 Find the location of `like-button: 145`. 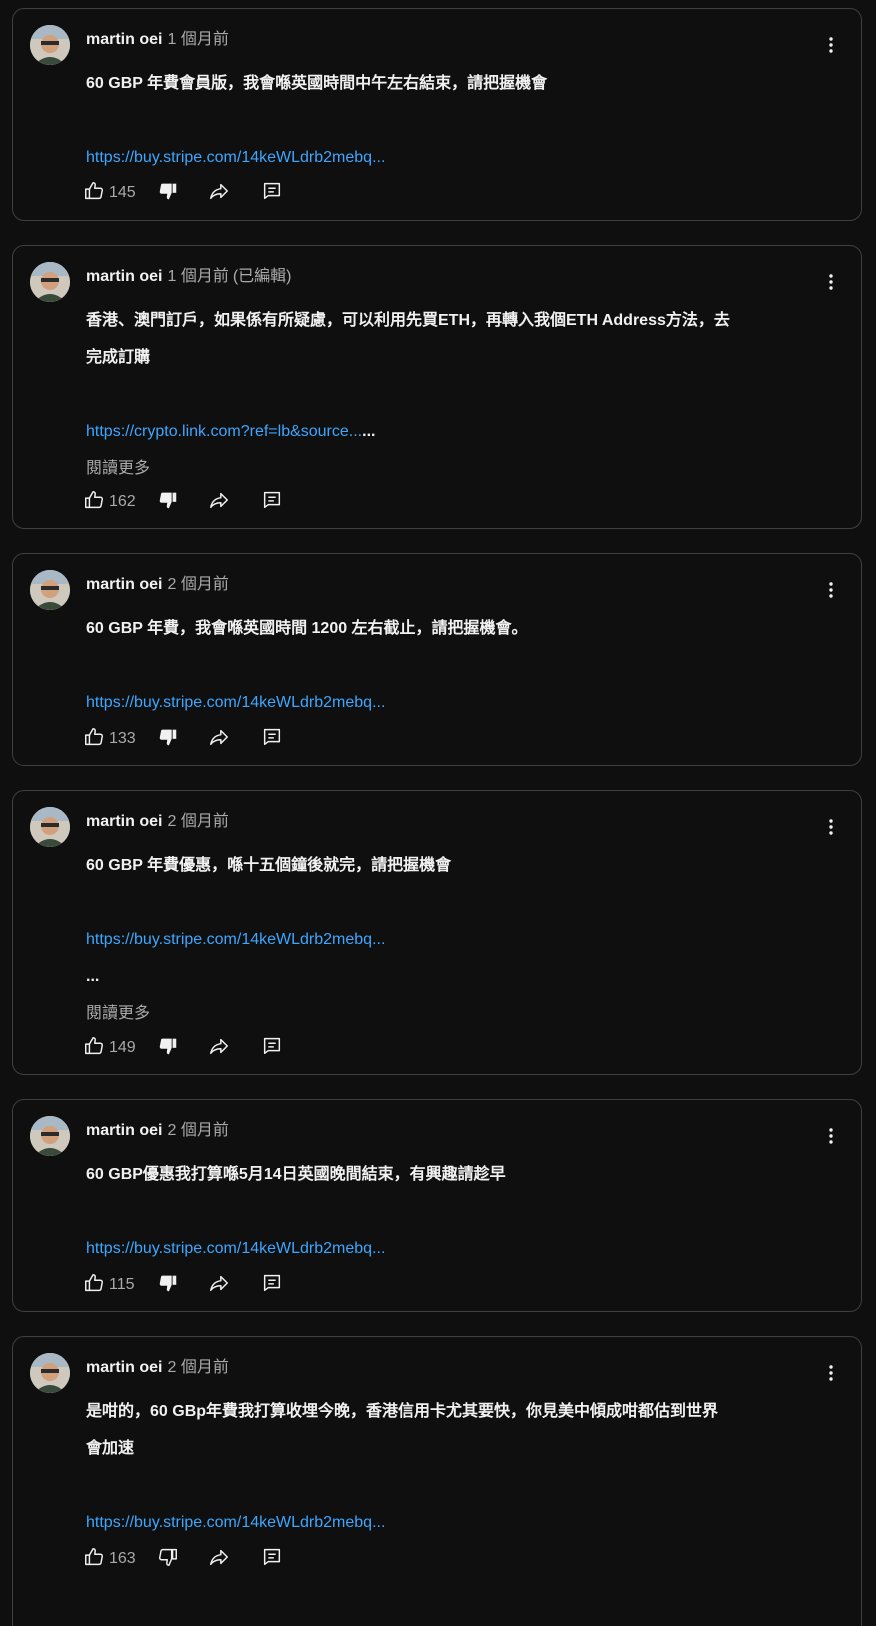

like-button: 145 is located at coordinates (120, 193).